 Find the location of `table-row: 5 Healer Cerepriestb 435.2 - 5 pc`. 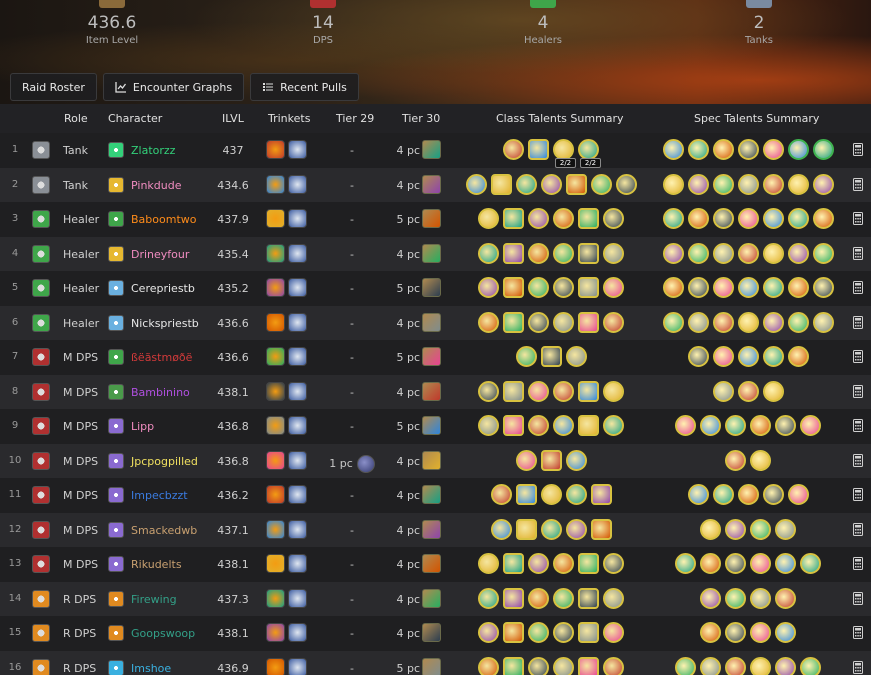

table-row: 5 Healer Cerepriestb 435.2 - 5 pc is located at coordinates (435, 288).